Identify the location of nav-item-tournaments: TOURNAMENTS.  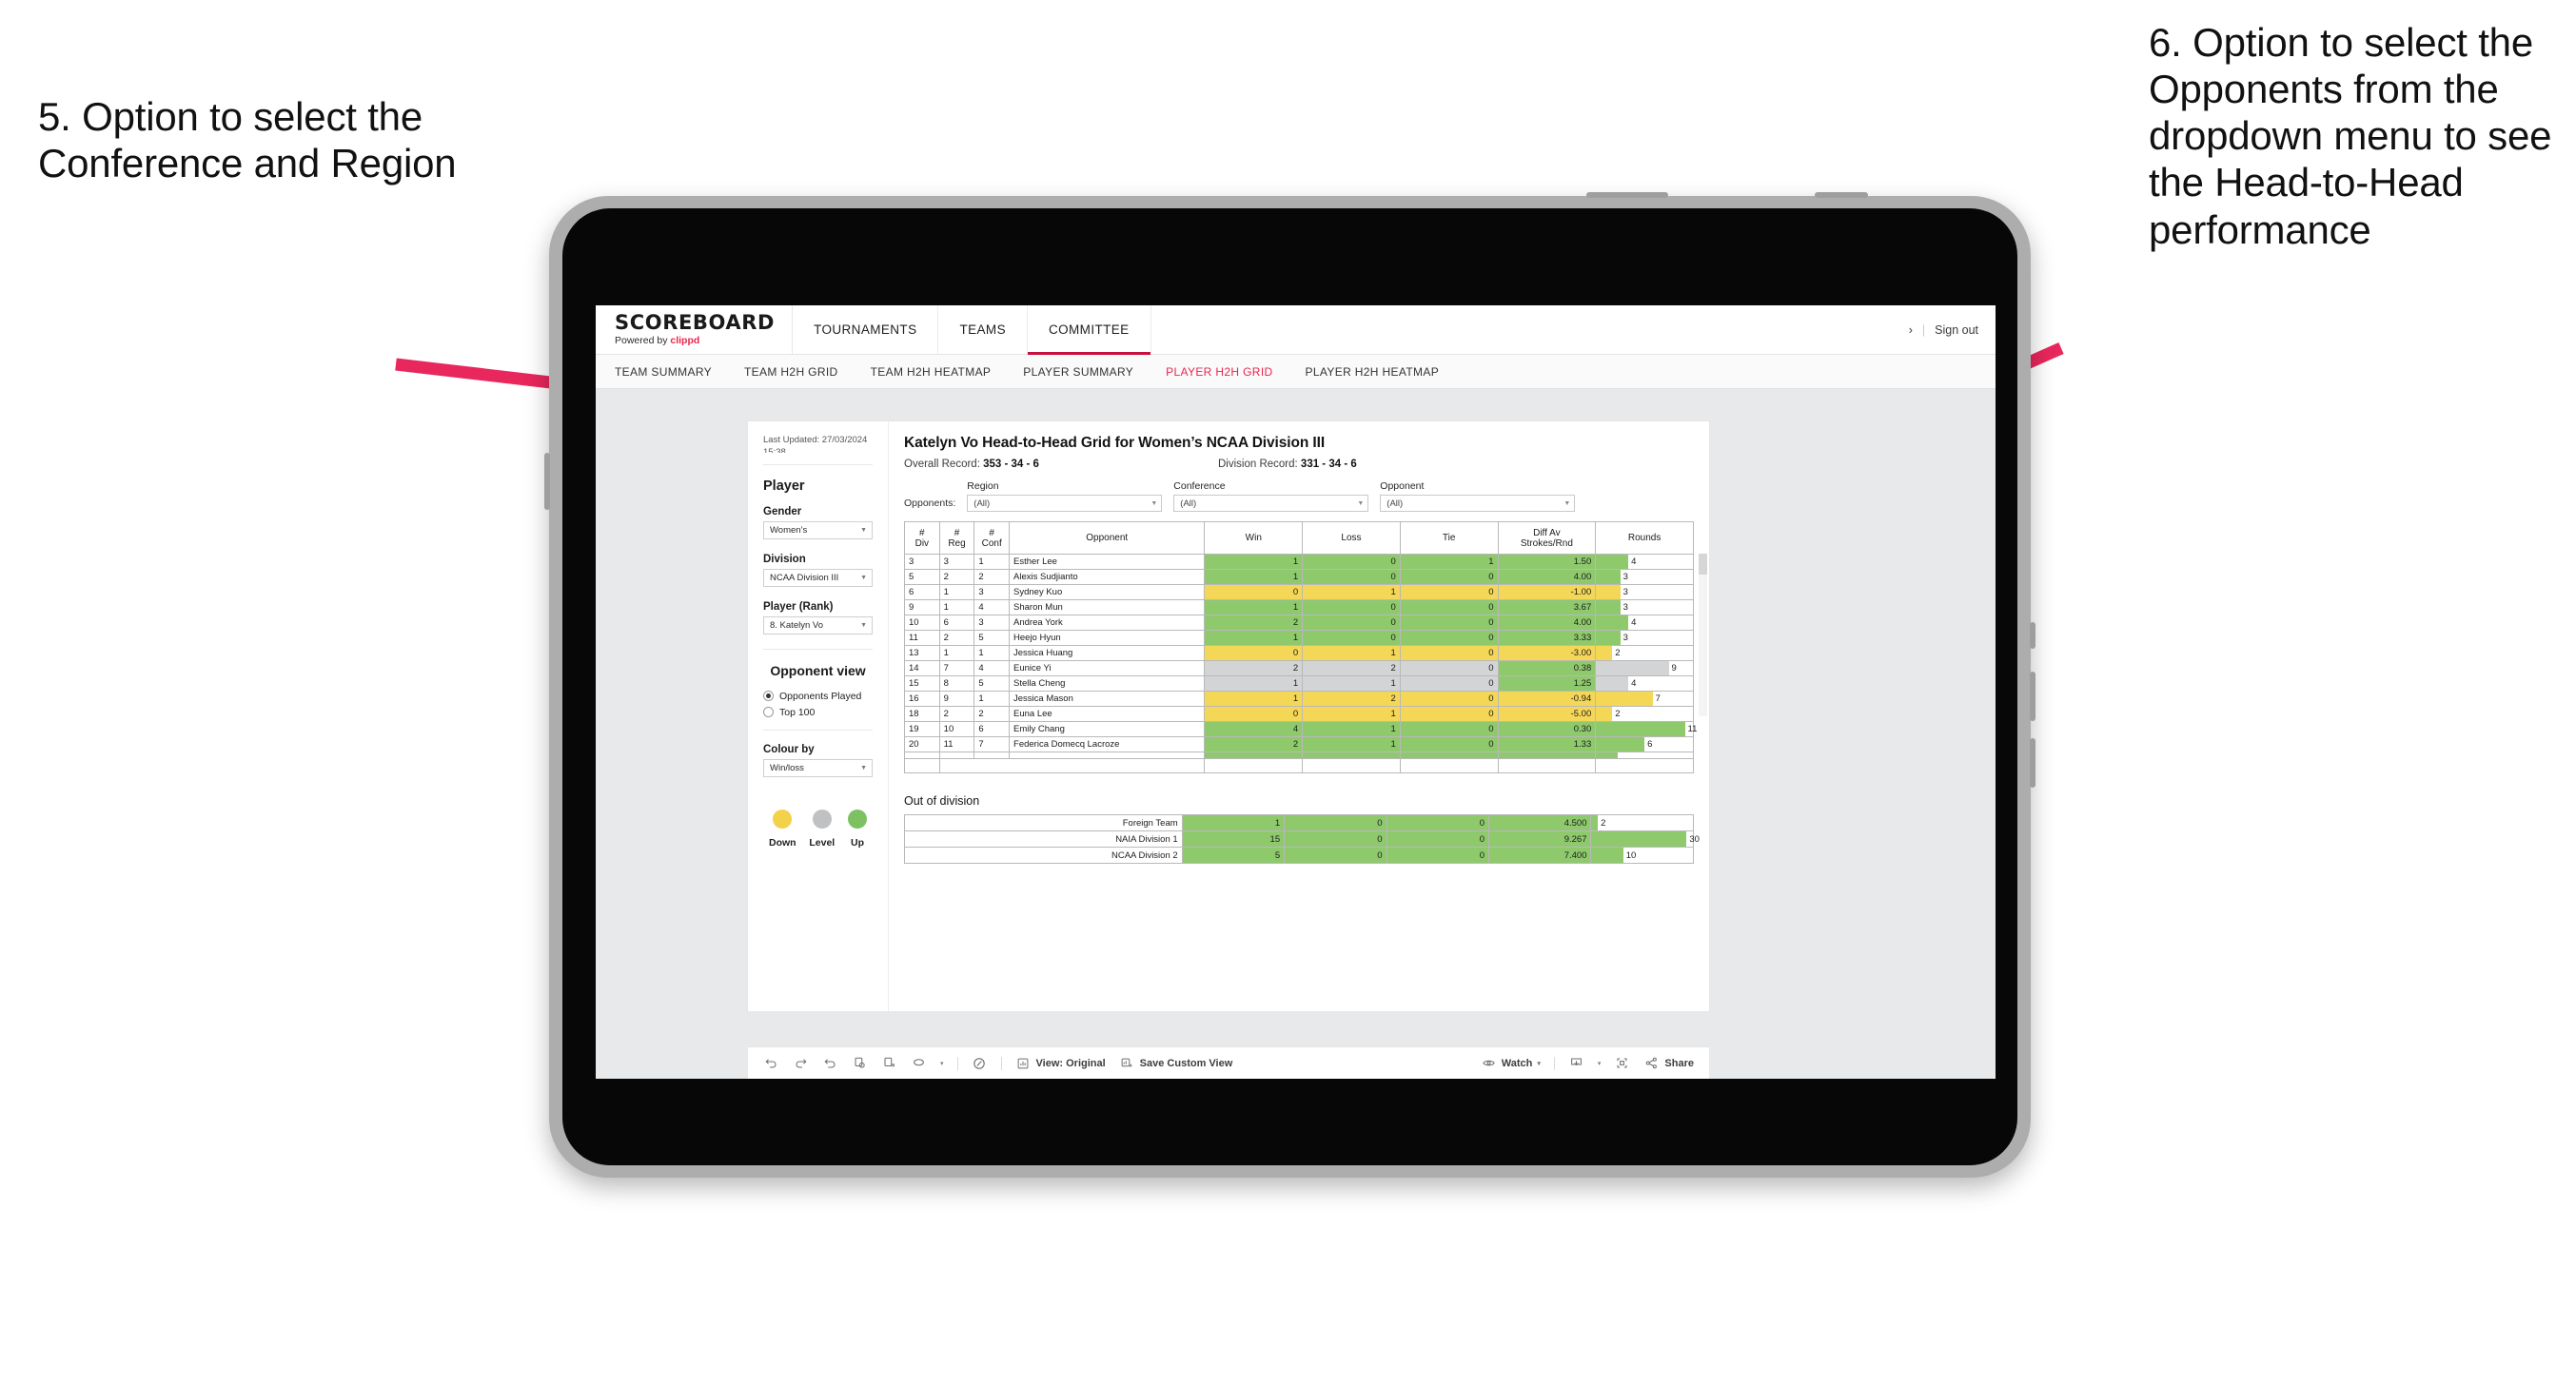
(866, 329).